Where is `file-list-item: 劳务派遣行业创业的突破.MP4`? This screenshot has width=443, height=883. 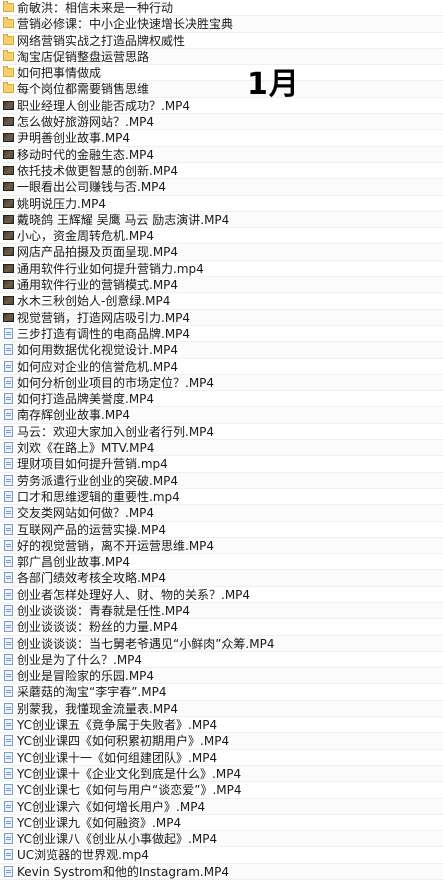
file-list-item: 劳务派遣行业创业的突破.MP4 is located at coordinates (221, 480).